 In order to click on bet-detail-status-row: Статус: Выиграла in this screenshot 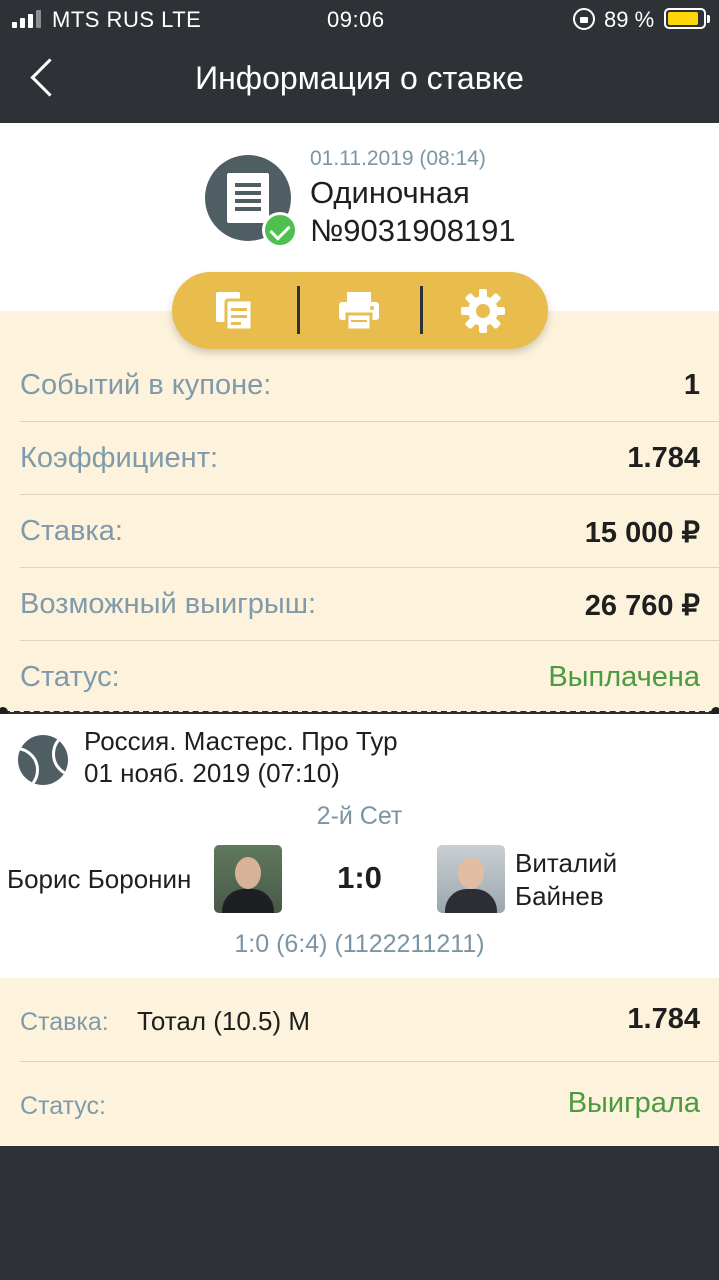, I will do `click(359, 1104)`.